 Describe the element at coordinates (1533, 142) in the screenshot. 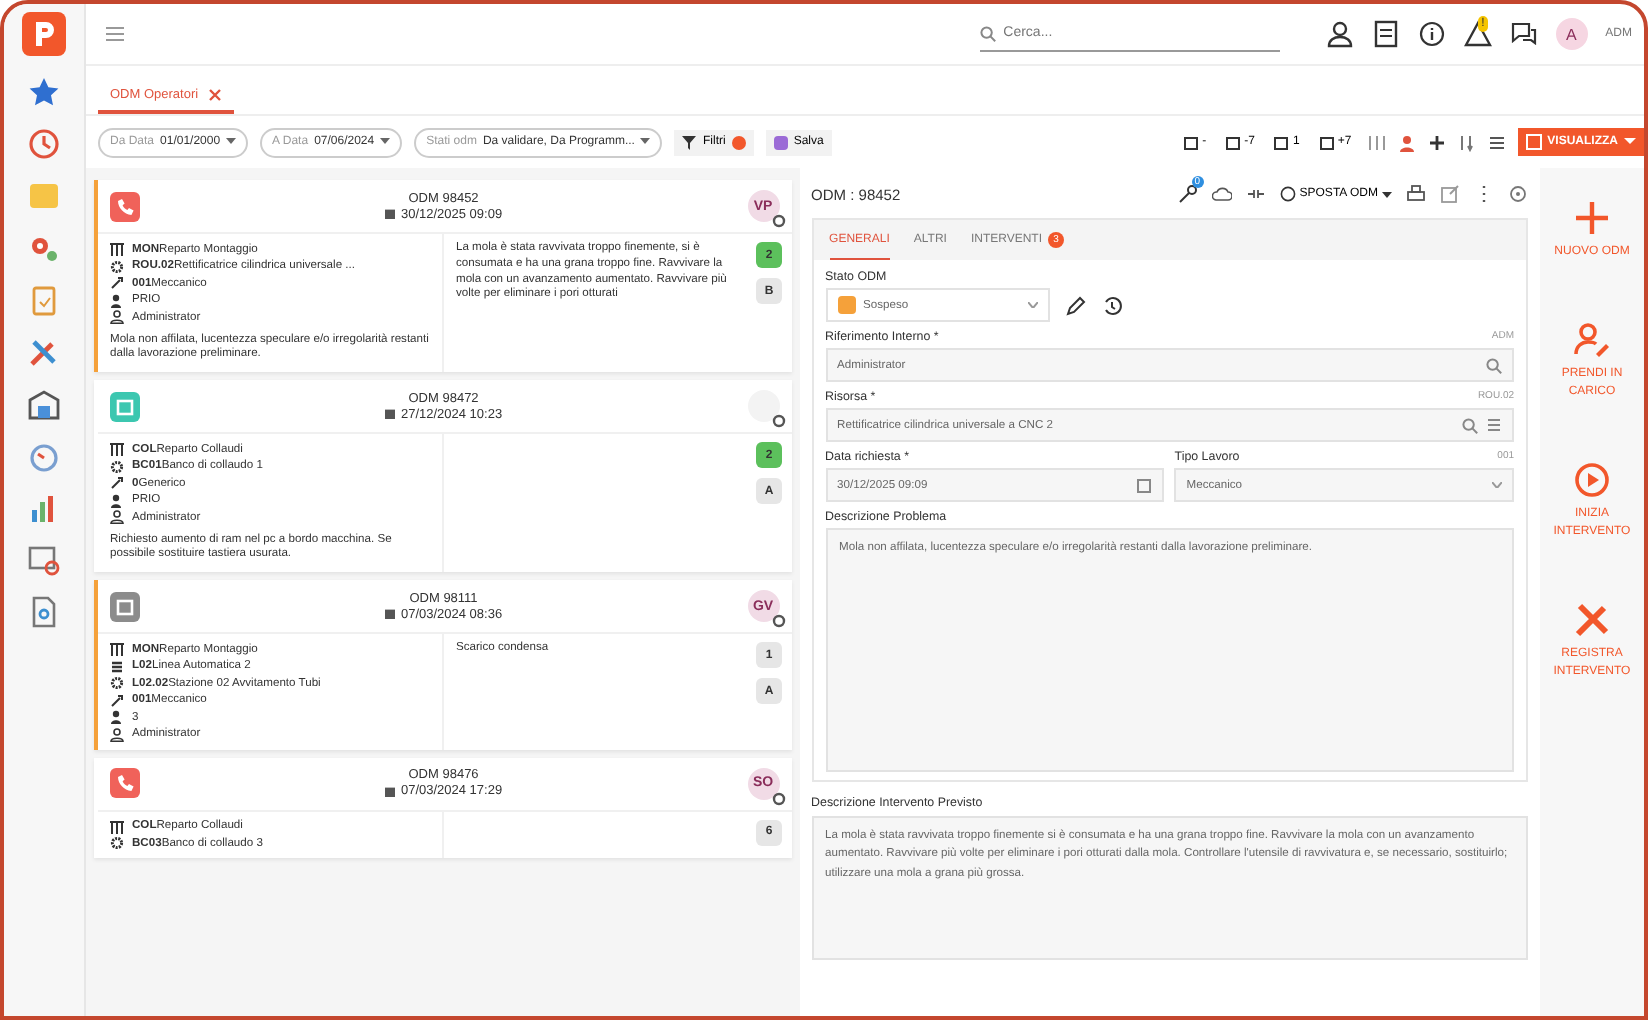

I see `view-icon` at that location.